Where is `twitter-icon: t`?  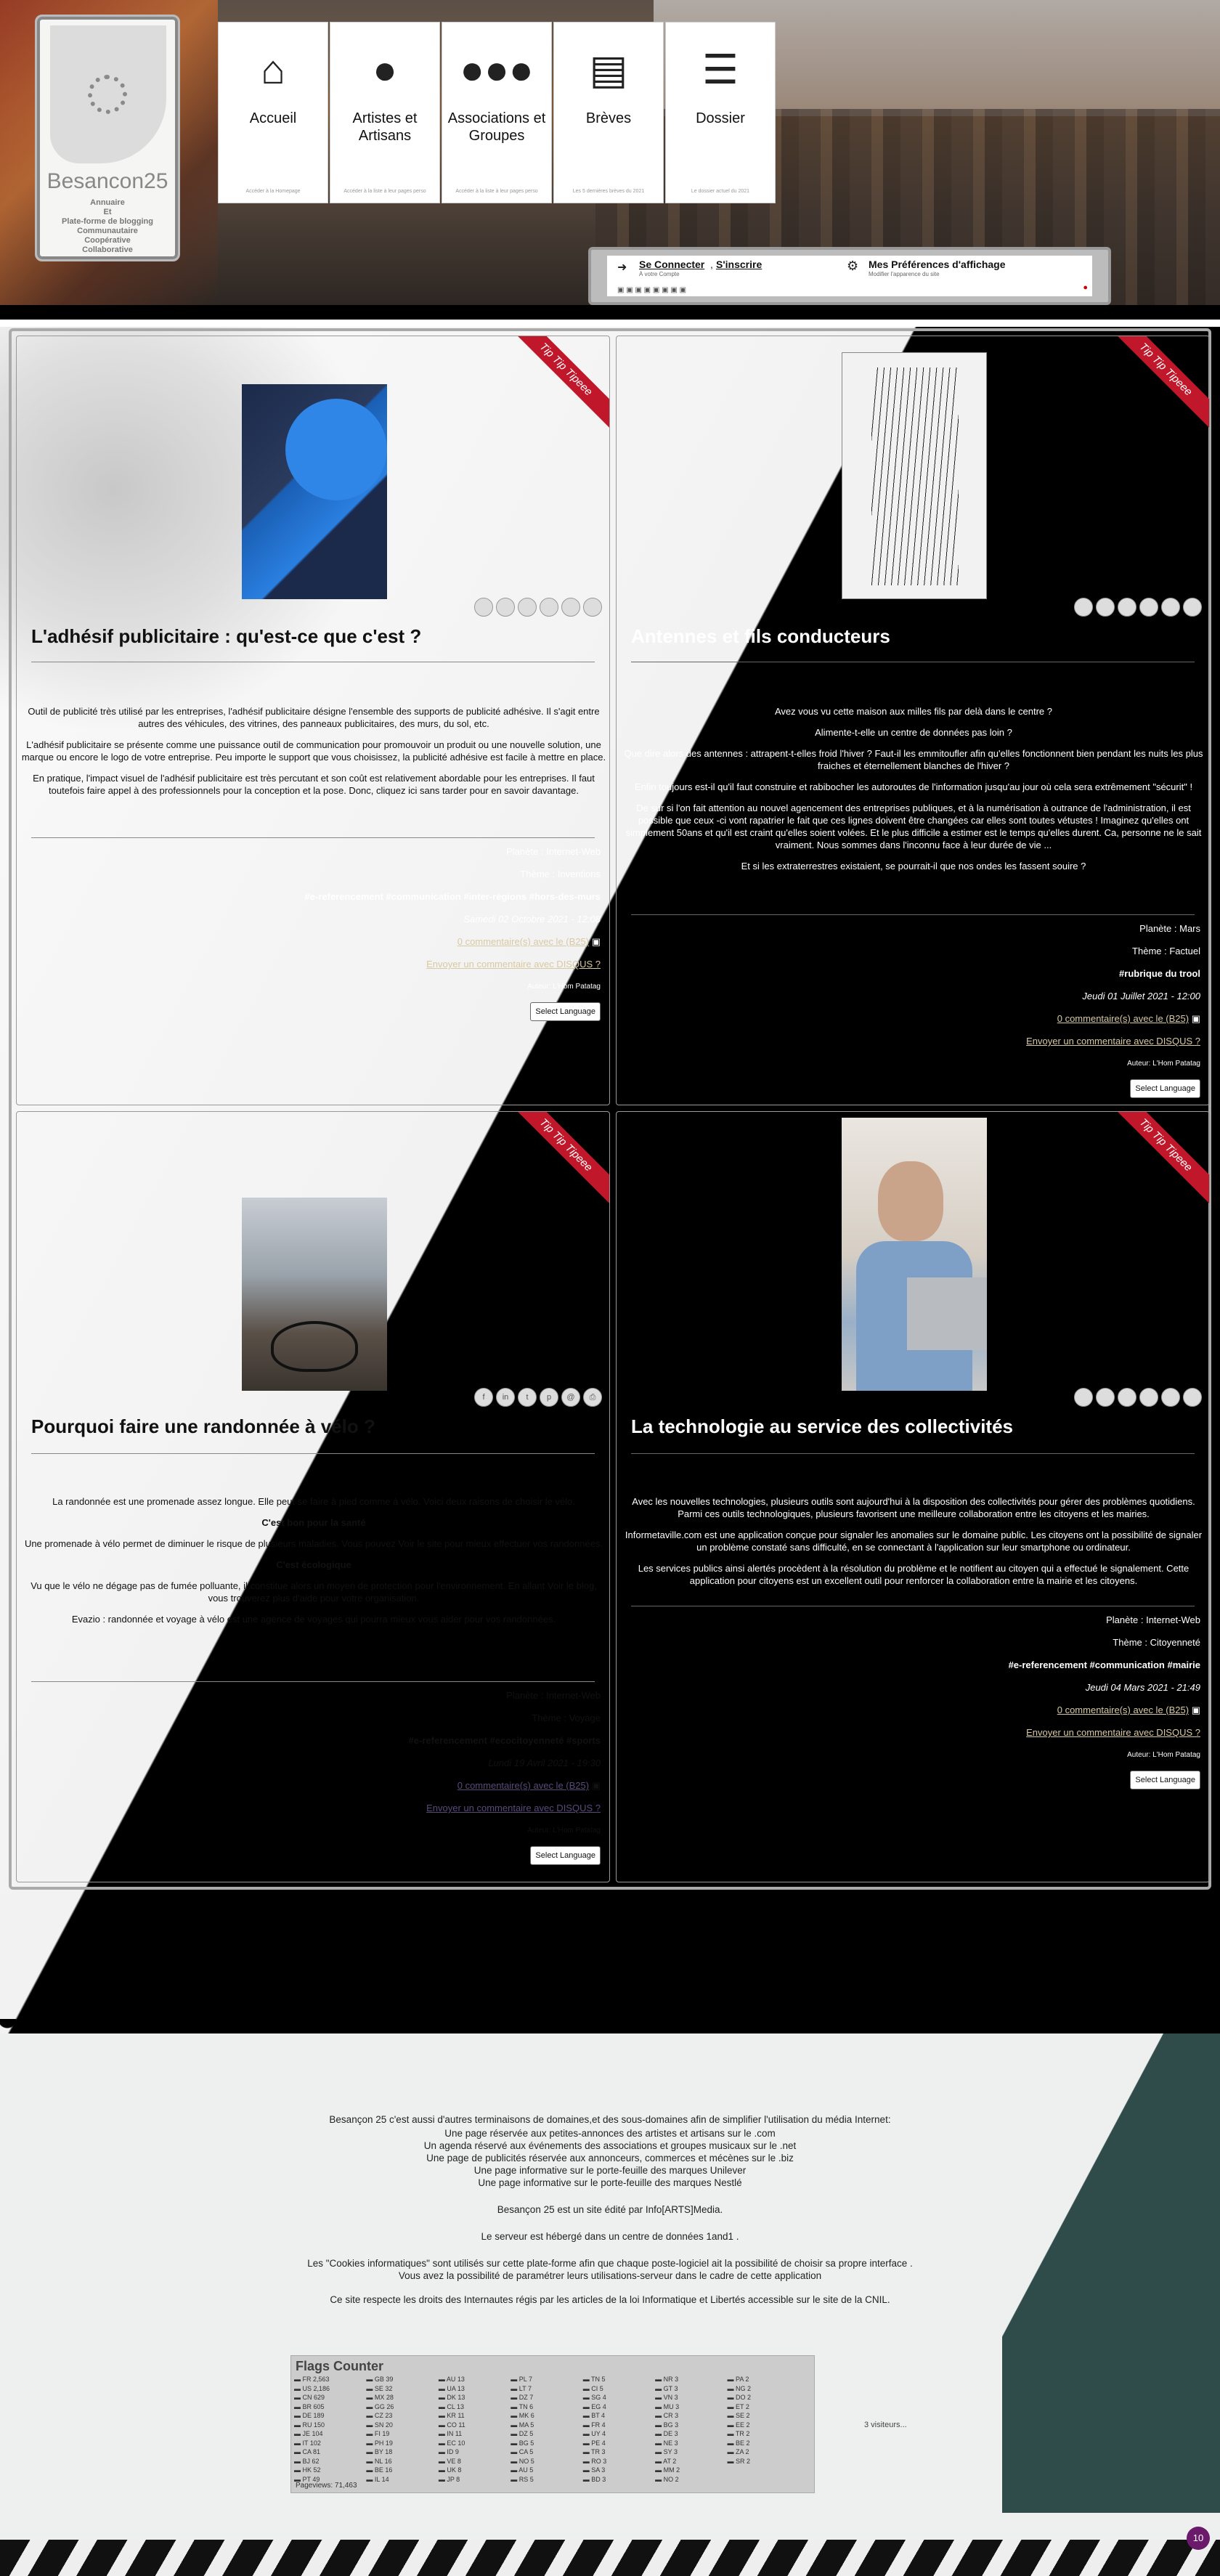 twitter-icon: t is located at coordinates (527, 1397).